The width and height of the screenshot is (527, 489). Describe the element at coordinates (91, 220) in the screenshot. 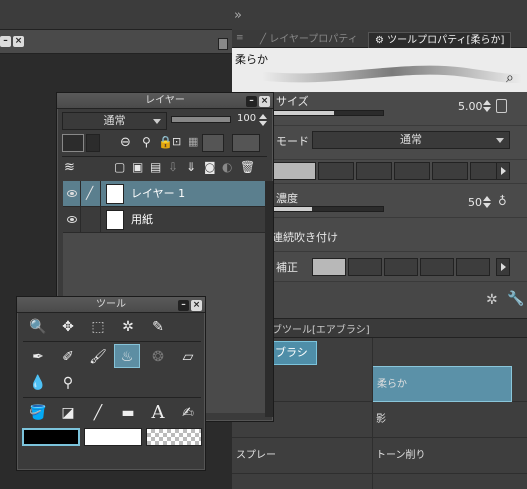

I see `edit-target` at that location.